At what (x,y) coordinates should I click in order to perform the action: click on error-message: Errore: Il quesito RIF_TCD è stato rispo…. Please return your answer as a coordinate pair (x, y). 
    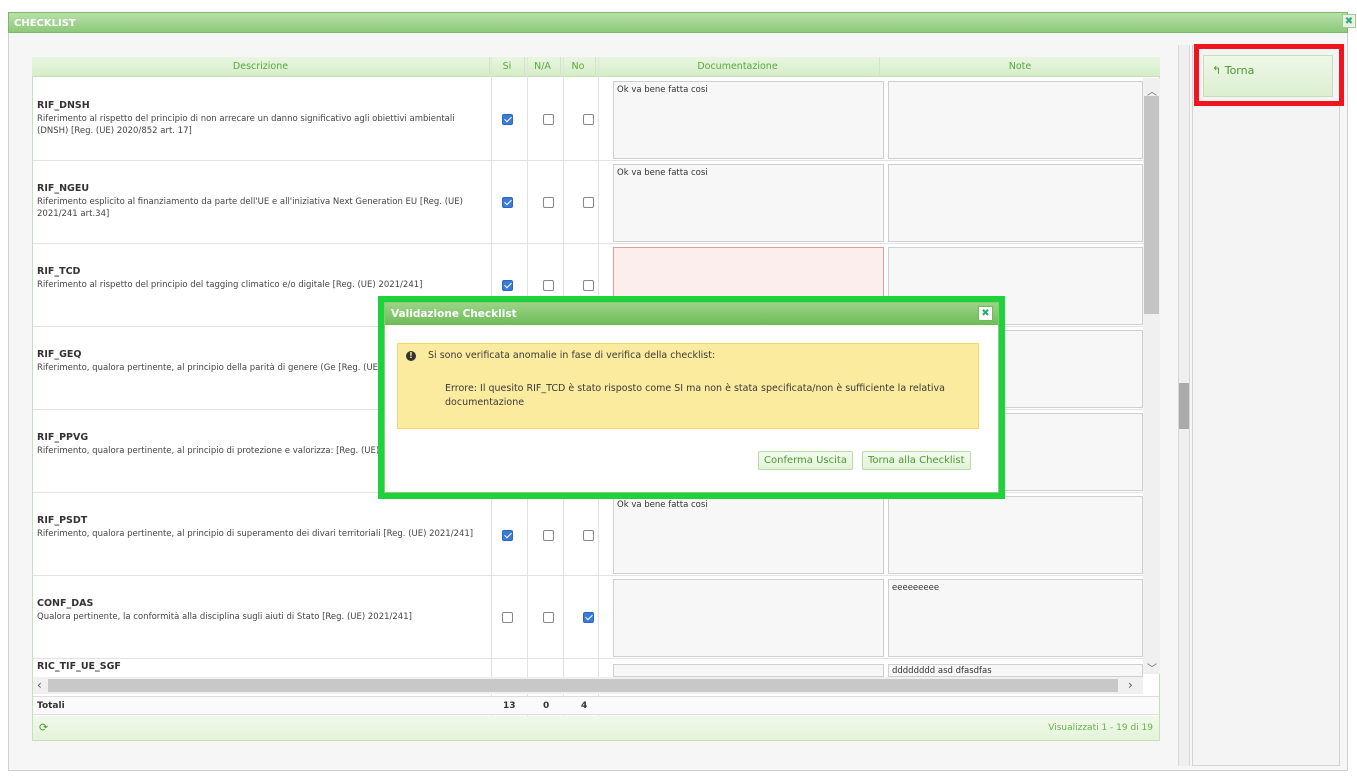
    Looking at the image, I should click on (695, 395).